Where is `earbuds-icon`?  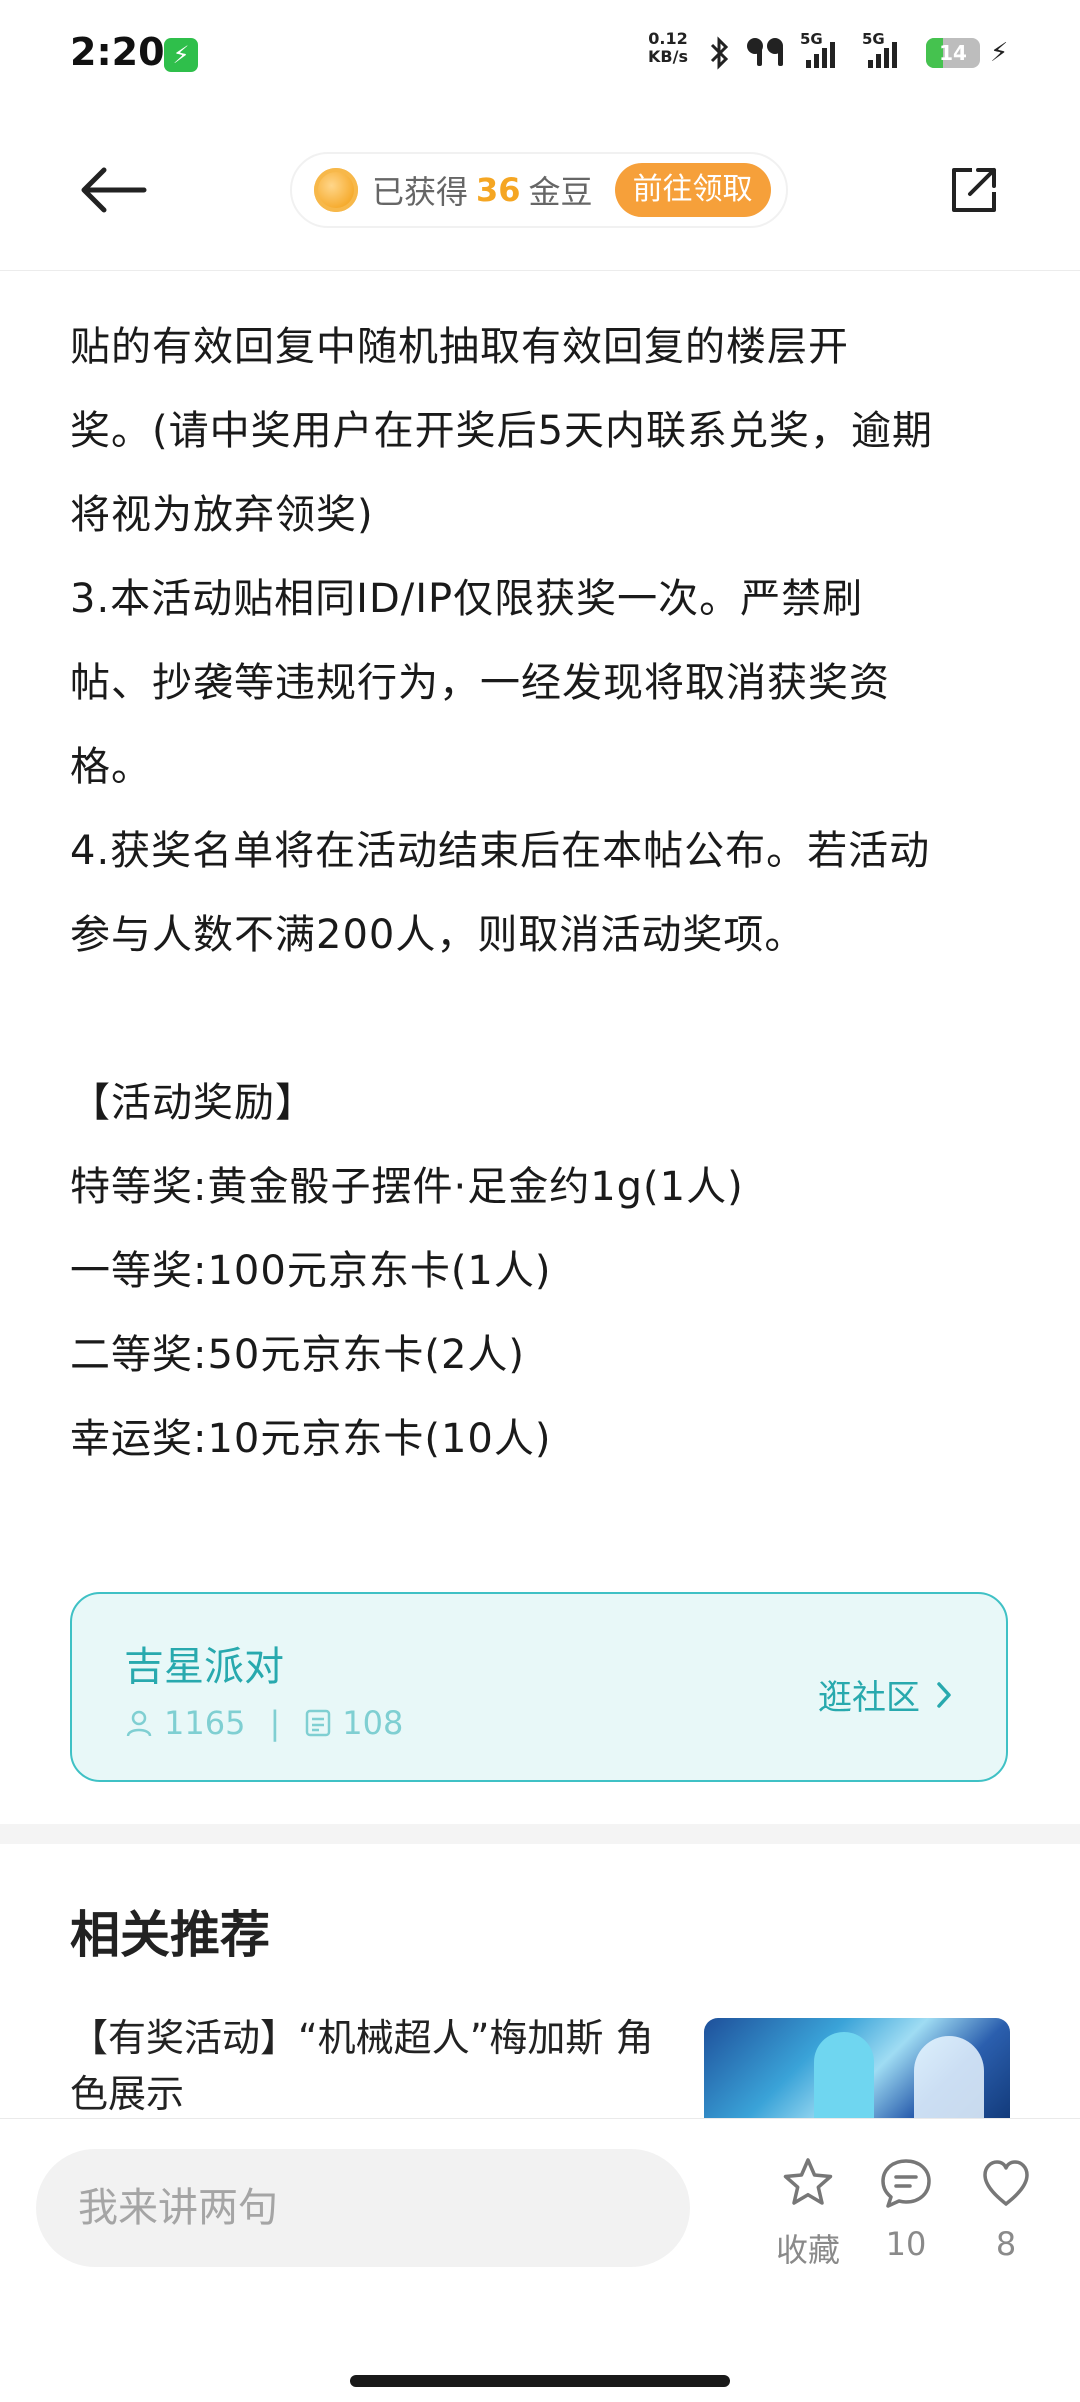 earbuds-icon is located at coordinates (765, 52).